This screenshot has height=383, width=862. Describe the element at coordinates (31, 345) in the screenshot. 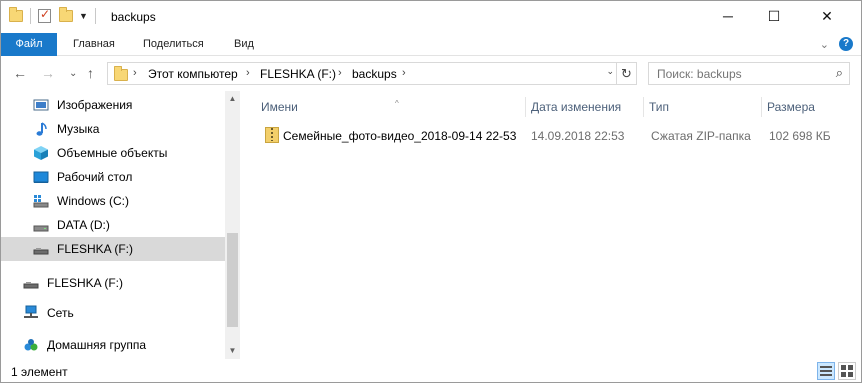

I see `homegroup-icon` at that location.